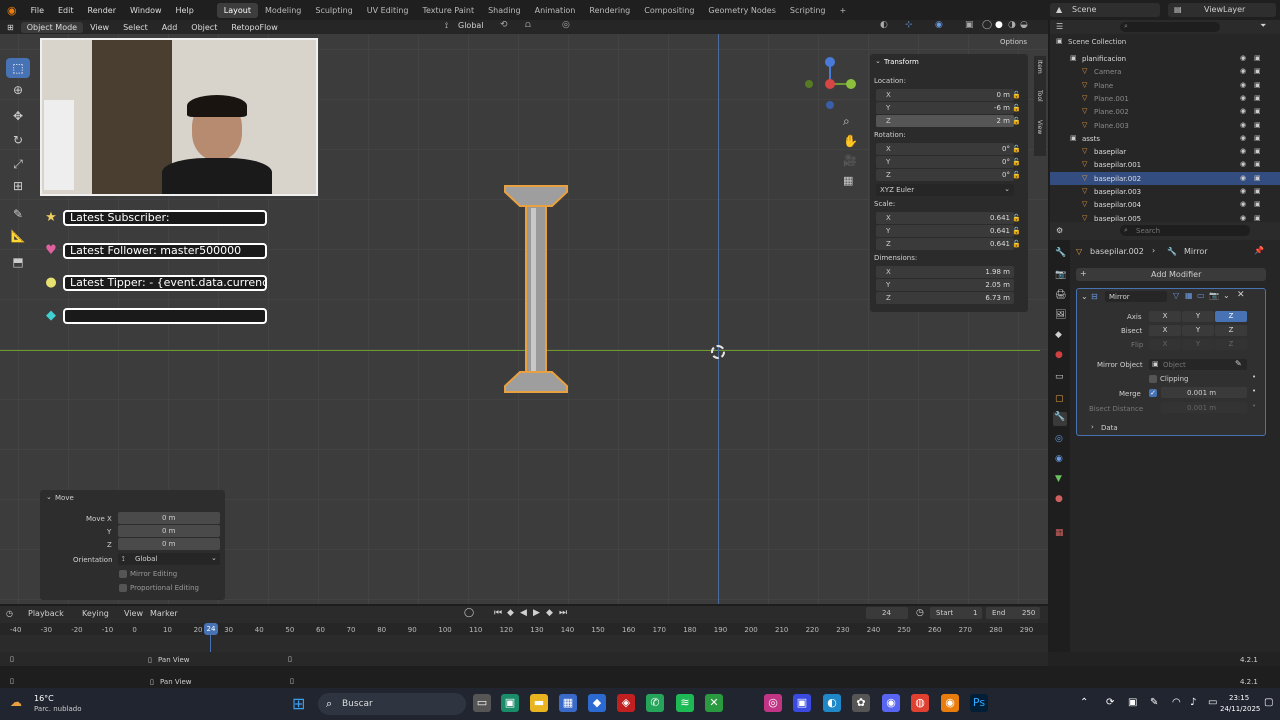 The image size is (1280, 720). What do you see at coordinates (1060, 315) in the screenshot?
I see `view-layer-tab-icon: 🖼` at bounding box center [1060, 315].